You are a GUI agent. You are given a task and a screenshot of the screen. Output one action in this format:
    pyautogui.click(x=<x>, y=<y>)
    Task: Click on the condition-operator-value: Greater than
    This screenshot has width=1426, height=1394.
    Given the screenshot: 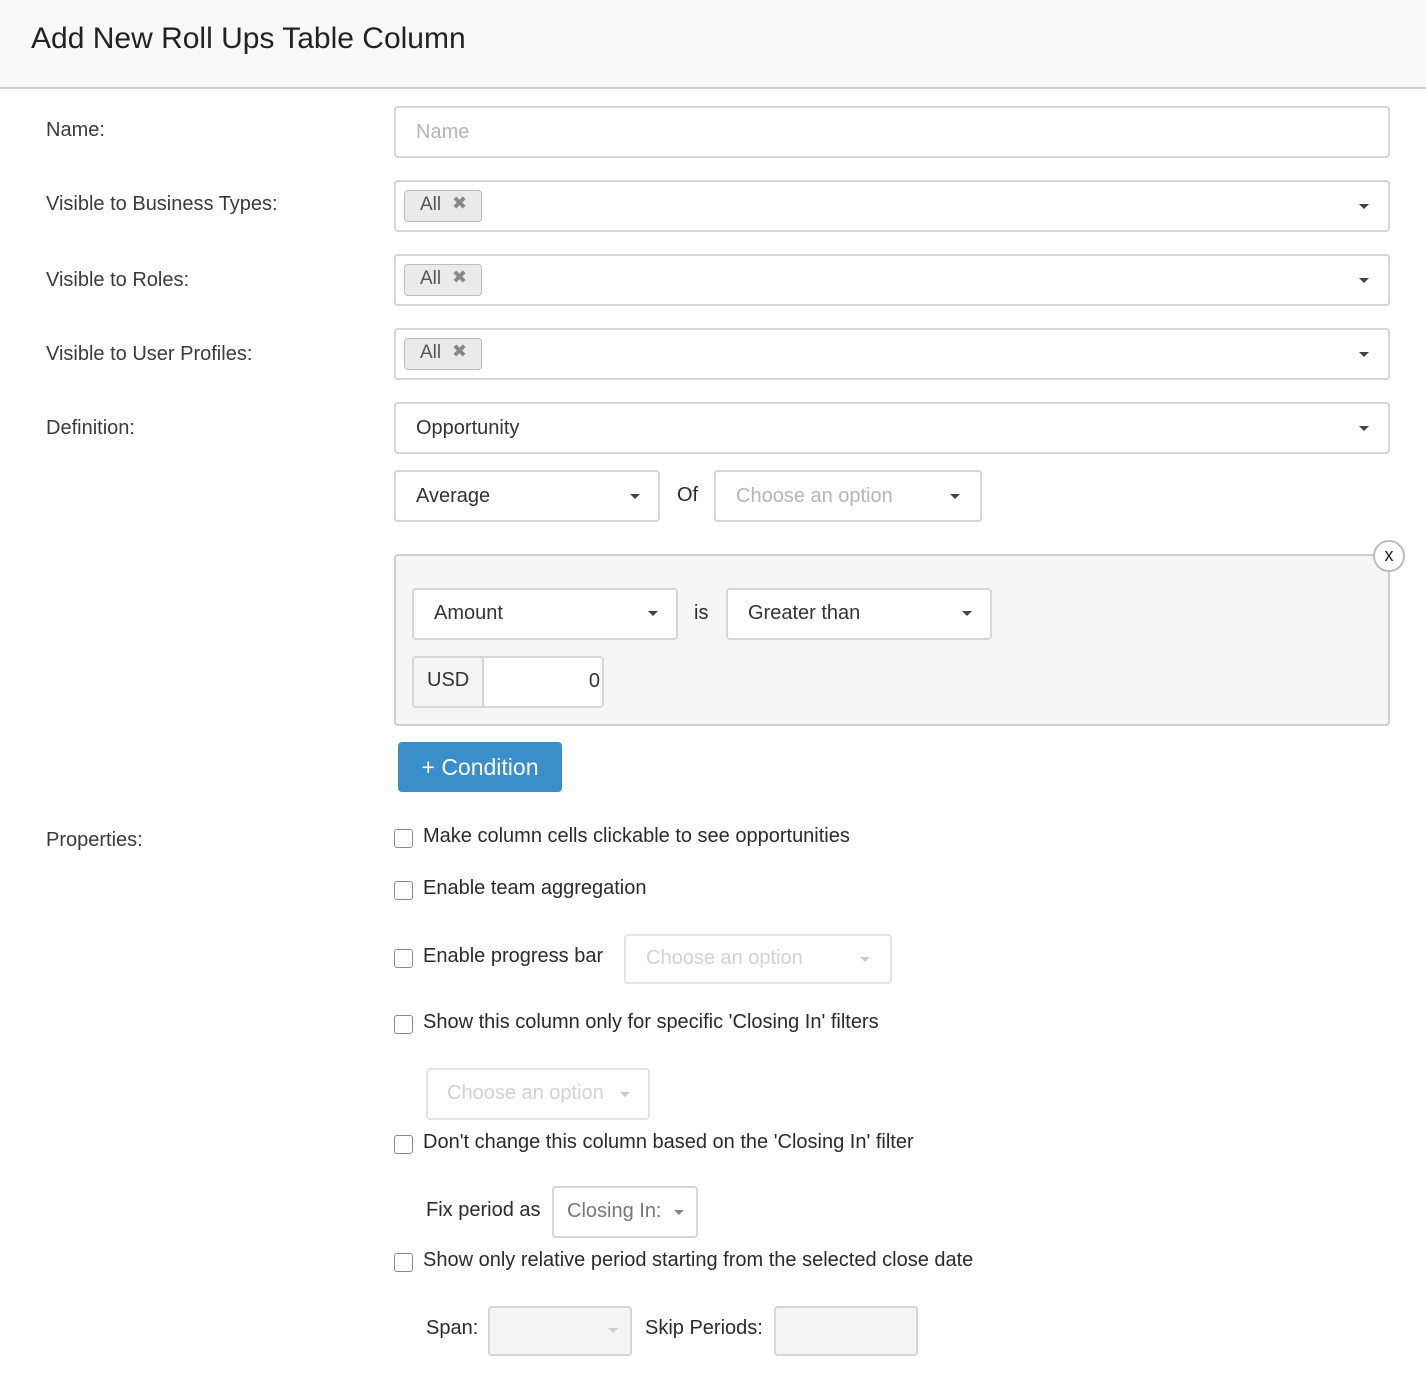 What is the action you would take?
    pyautogui.click(x=804, y=613)
    